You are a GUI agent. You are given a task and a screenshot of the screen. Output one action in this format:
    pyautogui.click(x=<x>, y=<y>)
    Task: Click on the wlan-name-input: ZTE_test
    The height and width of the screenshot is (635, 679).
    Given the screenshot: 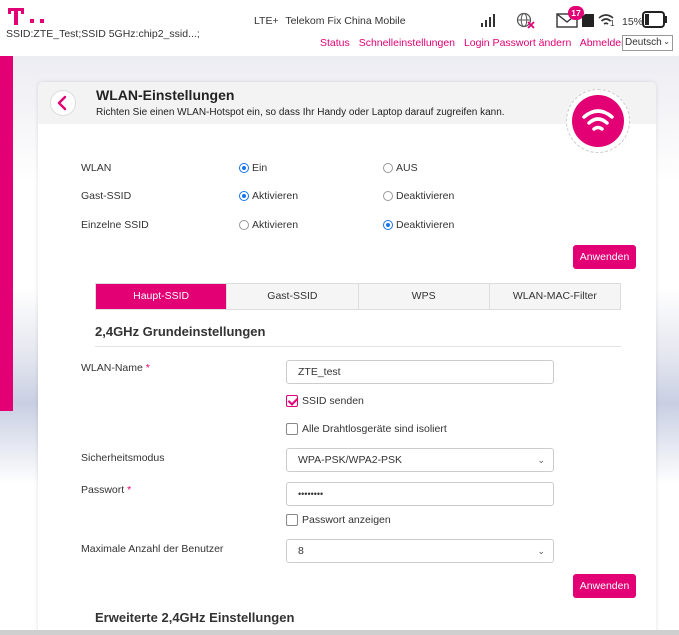 What is the action you would take?
    pyautogui.click(x=420, y=372)
    